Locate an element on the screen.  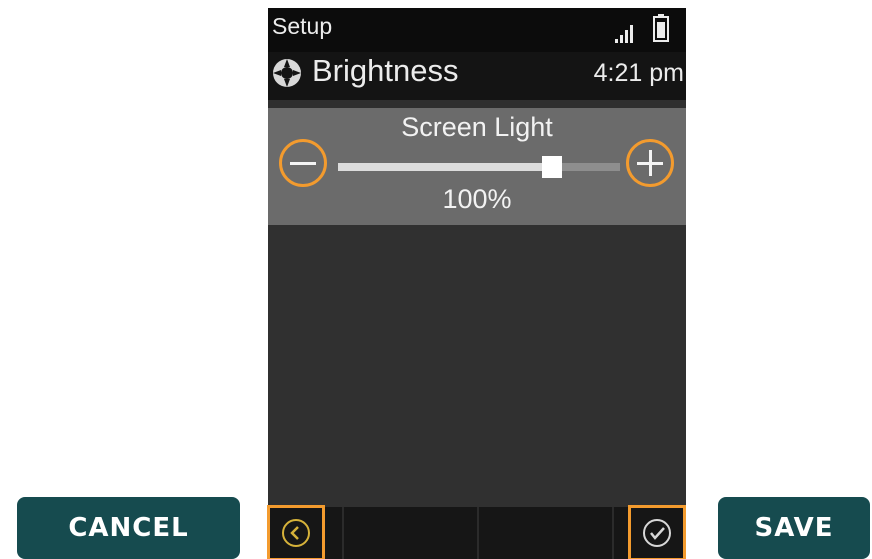
slider-thumb is located at coordinates (552, 167).